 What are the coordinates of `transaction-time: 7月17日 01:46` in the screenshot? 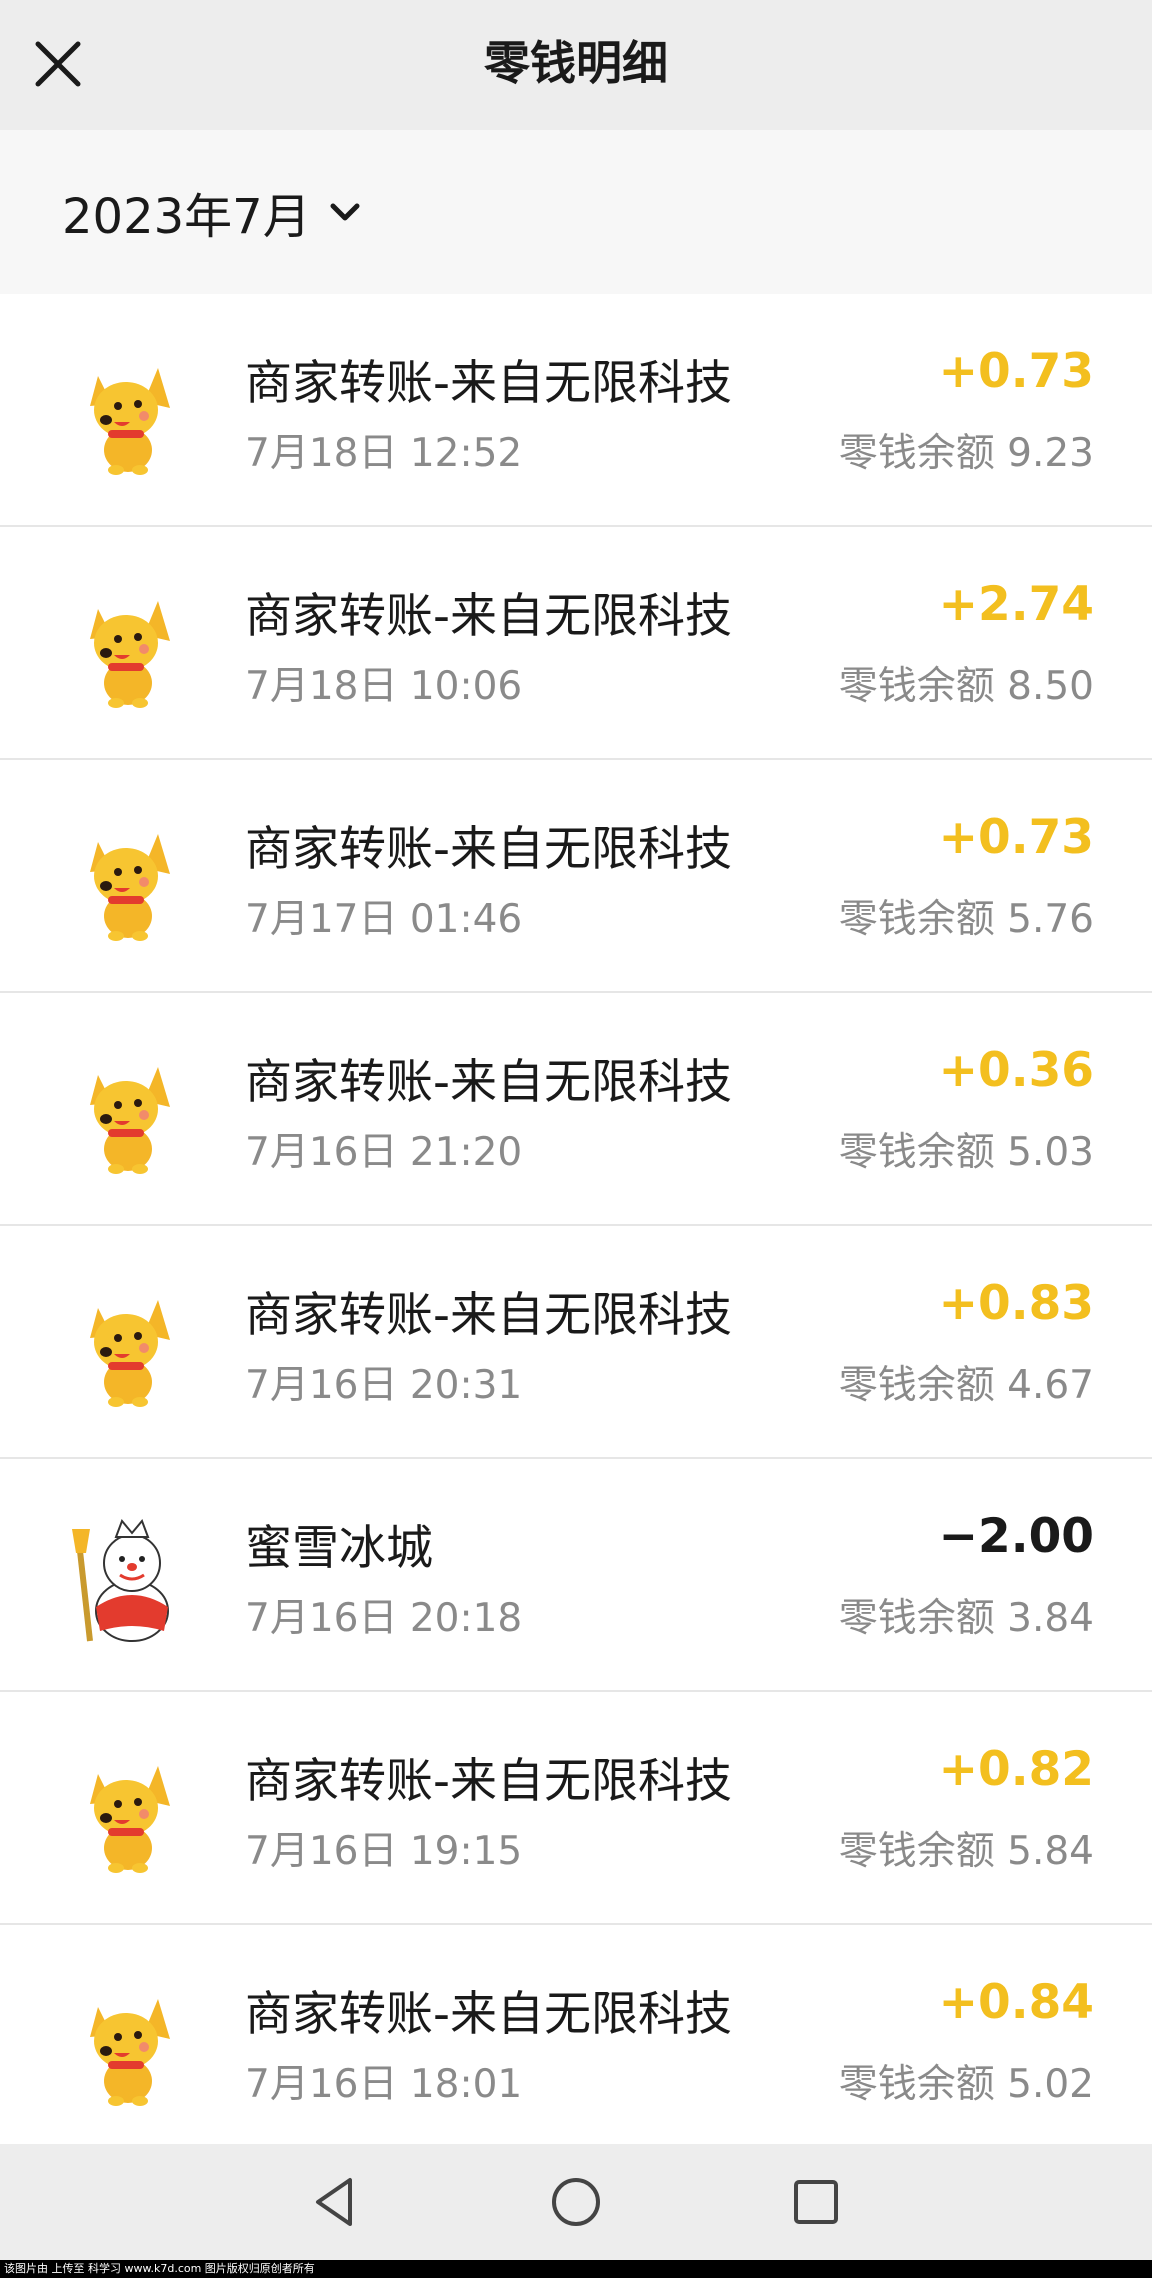 It's located at (384, 919).